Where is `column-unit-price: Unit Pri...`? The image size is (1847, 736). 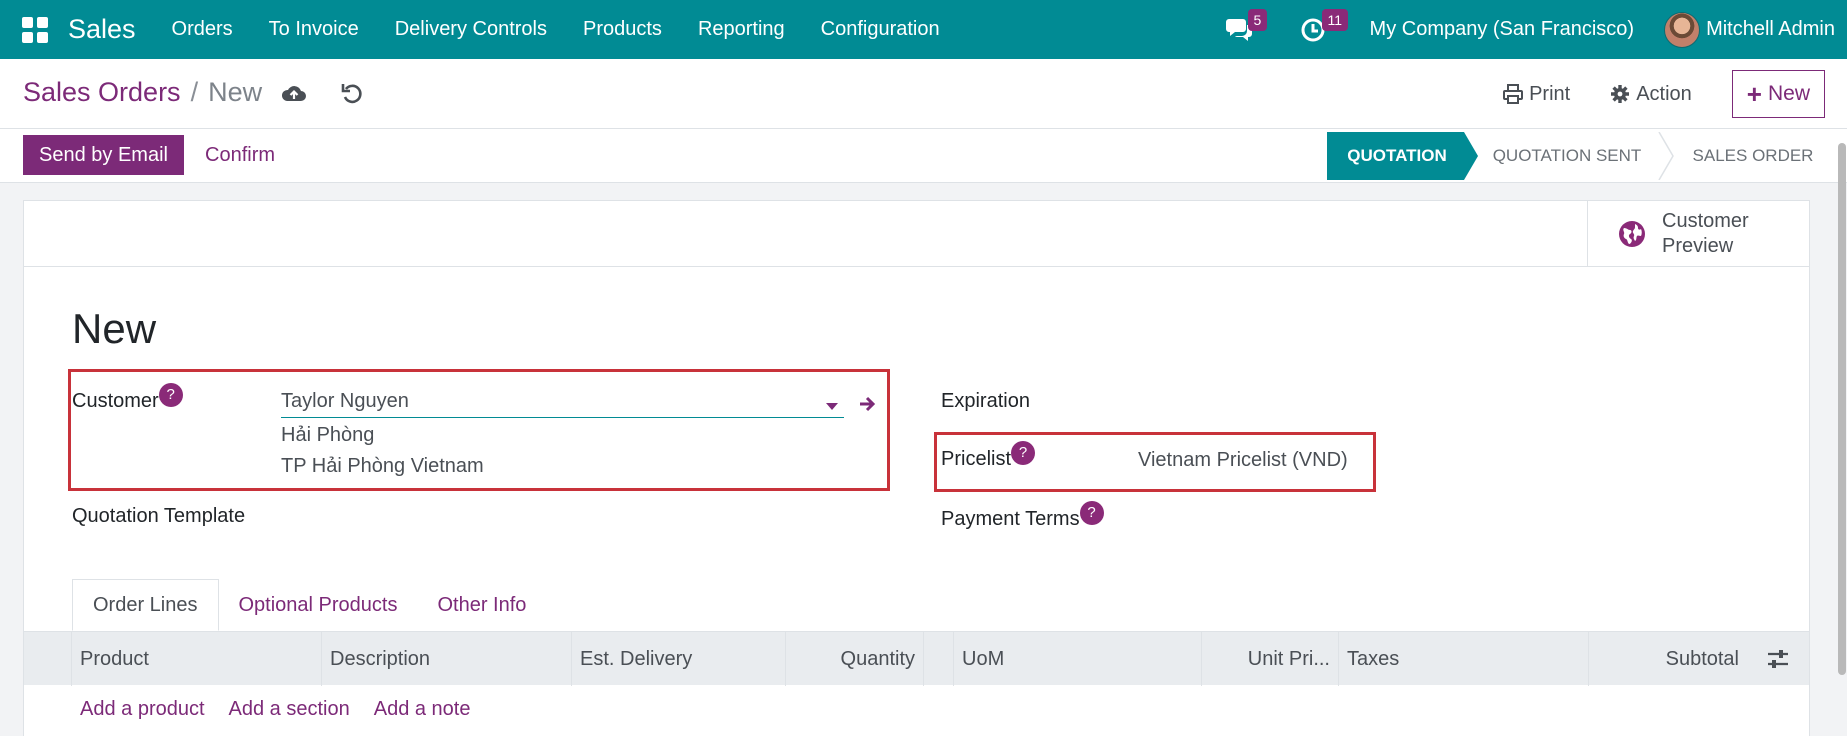
column-unit-price: Unit Pri... is located at coordinates (1270, 659).